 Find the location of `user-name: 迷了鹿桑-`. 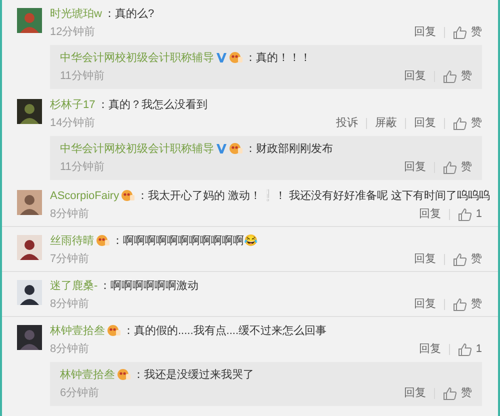

user-name: 迷了鹿桑- is located at coordinates (74, 286).